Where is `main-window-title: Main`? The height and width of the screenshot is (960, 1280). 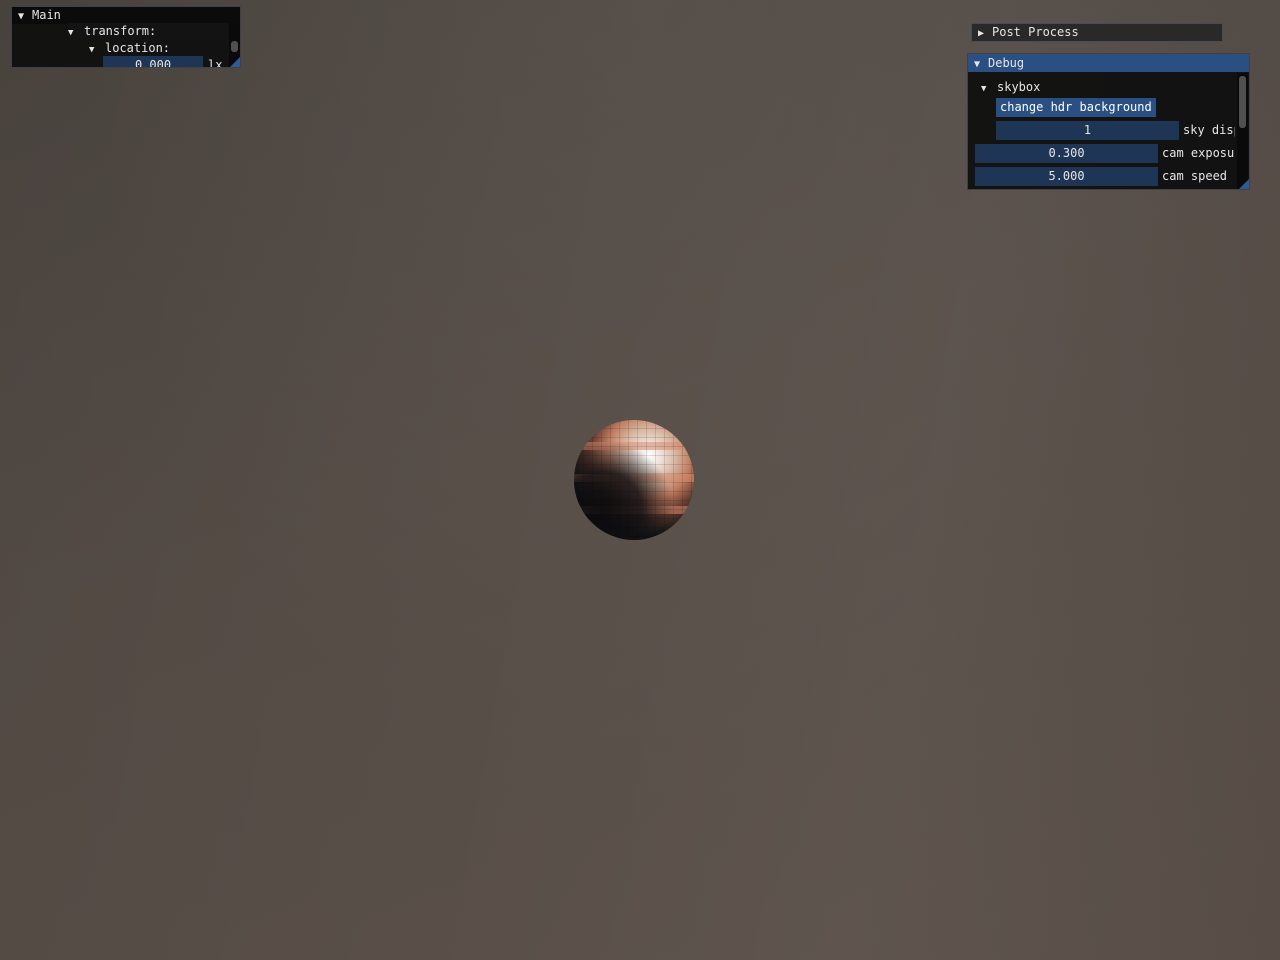 main-window-title: Main is located at coordinates (46, 15).